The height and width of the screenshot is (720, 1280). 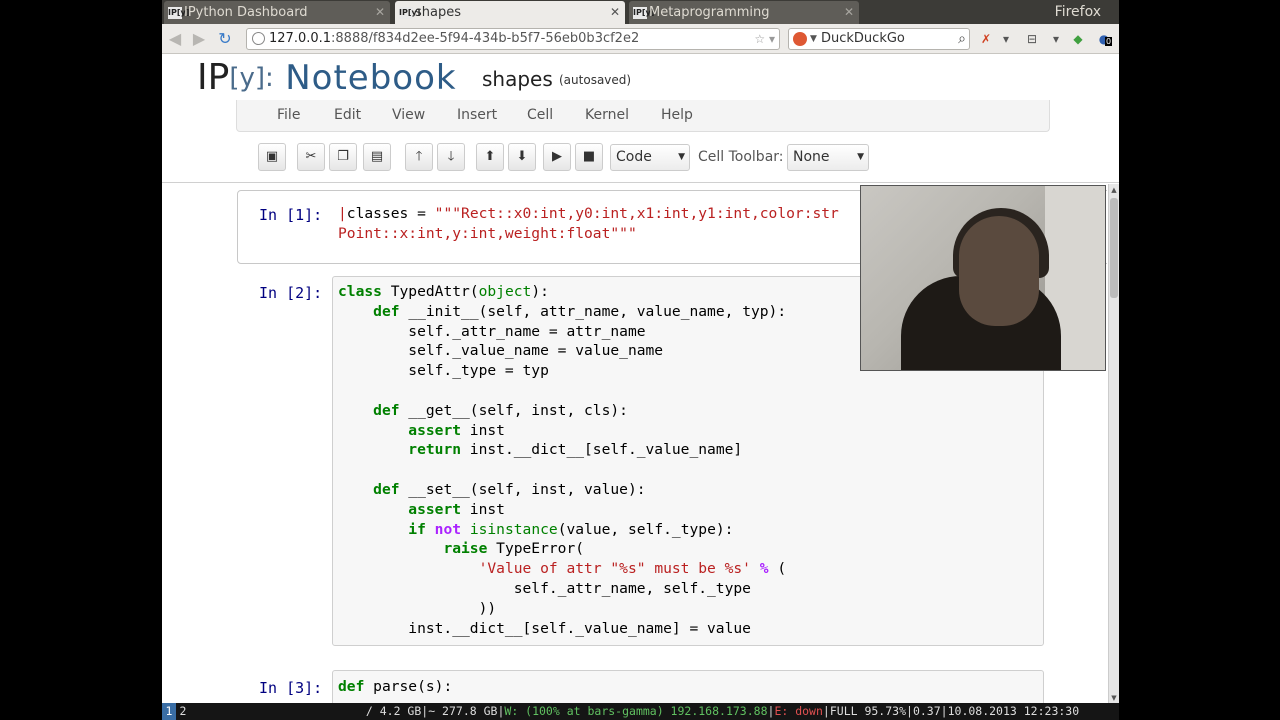 I want to click on webcam-overlay, so click(x=983, y=278).